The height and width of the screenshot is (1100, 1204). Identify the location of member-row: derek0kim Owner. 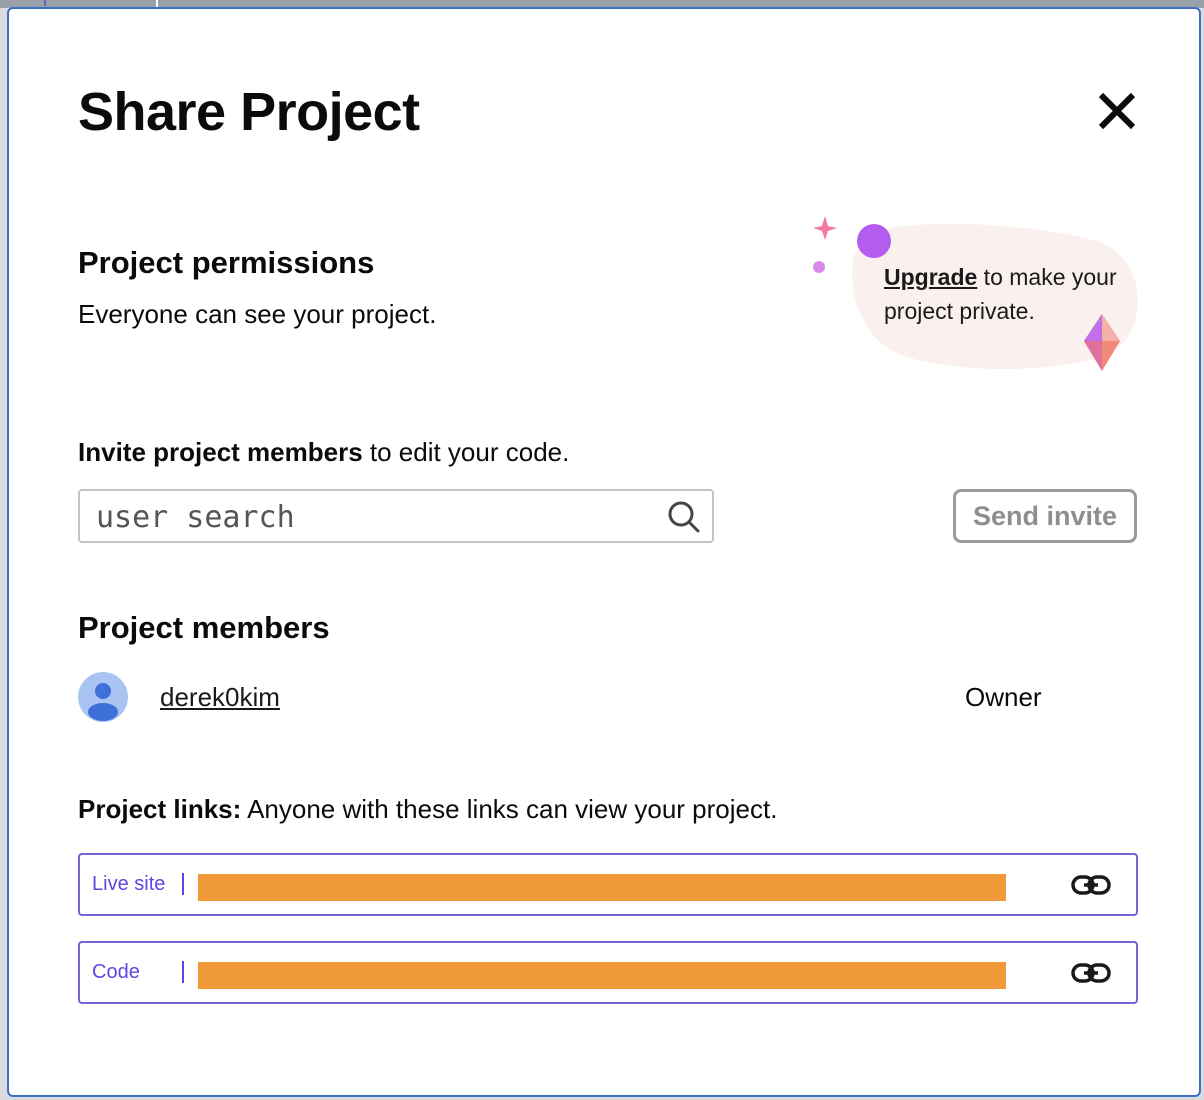
(608, 698).